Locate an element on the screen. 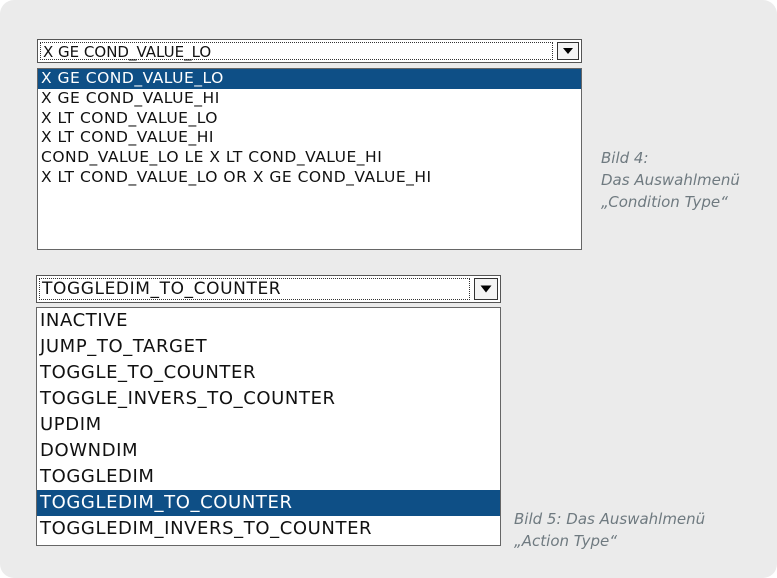 Image resolution: width=777 pixels, height=578 pixels. action-type-option: TOGGLEDIM_TO_COUNTER is located at coordinates (268, 503).